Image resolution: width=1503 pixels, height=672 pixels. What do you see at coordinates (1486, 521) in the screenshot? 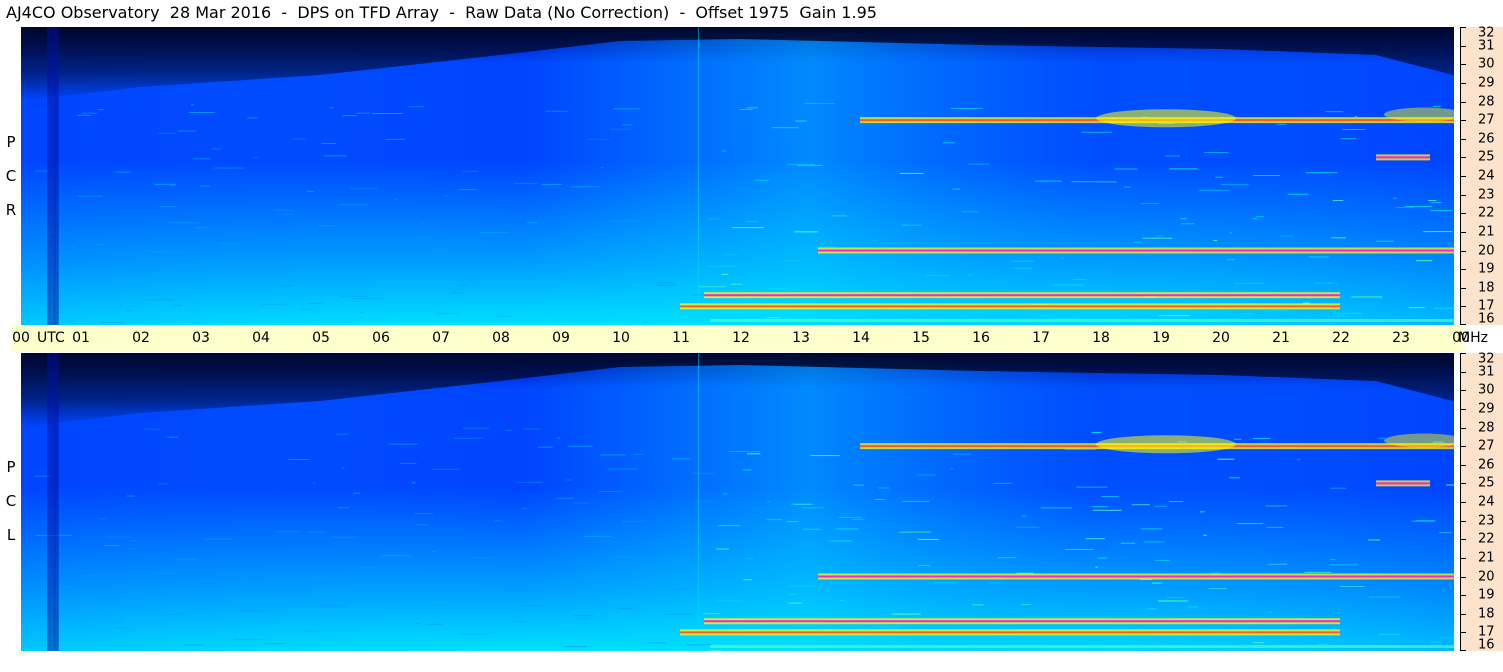
I see `frequency-tick-label: 23` at bounding box center [1486, 521].